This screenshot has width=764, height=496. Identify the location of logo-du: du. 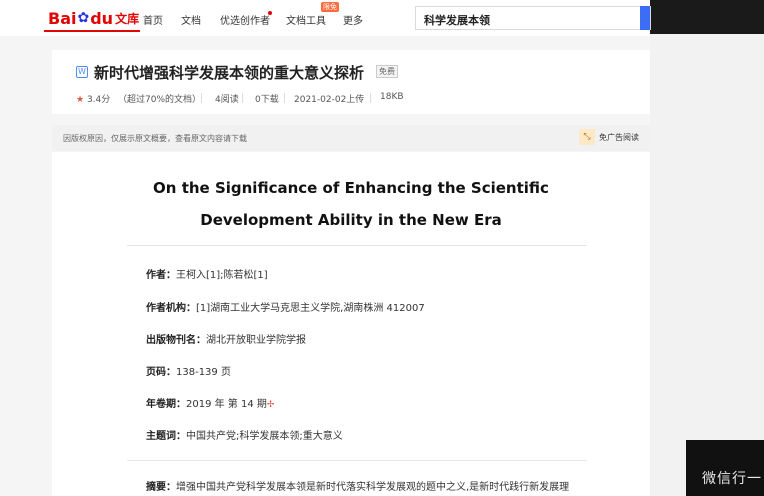
(102, 18).